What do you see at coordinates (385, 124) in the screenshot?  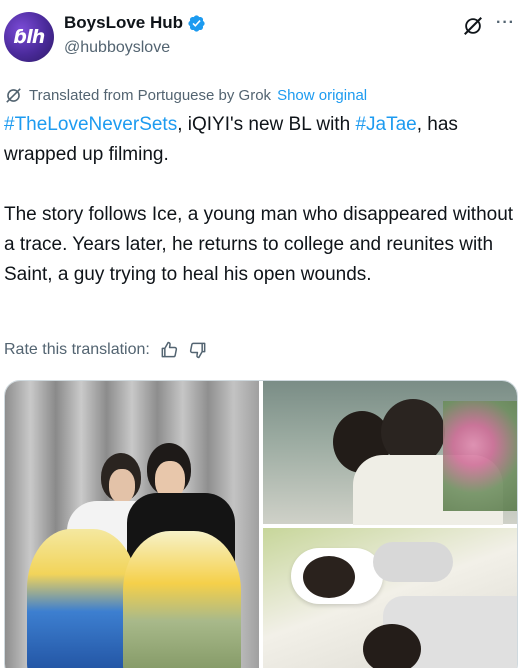 I see `hashtag-link: #JaTae` at bounding box center [385, 124].